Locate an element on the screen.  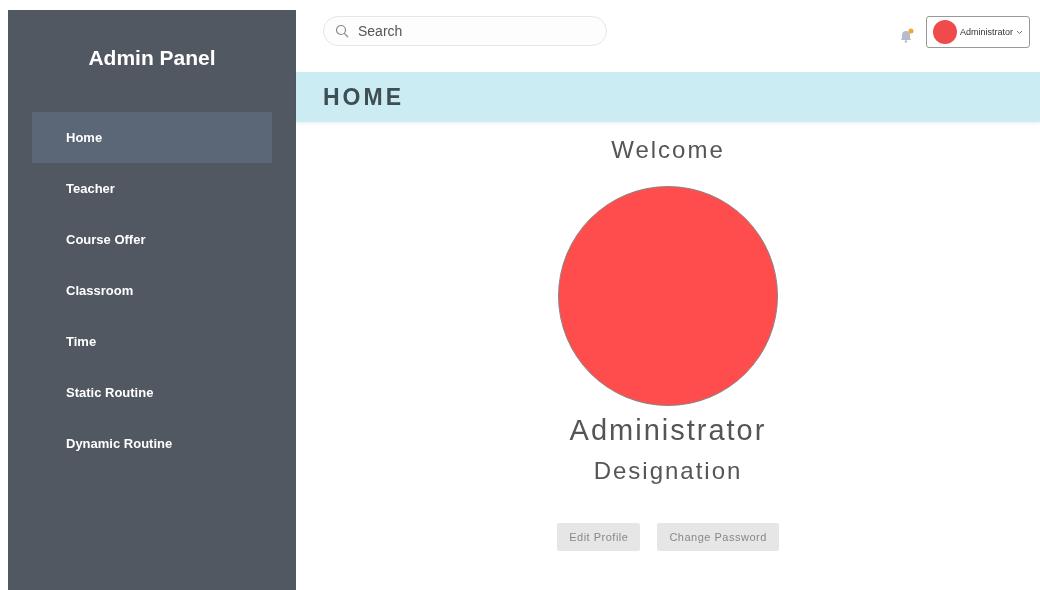
page-title: HOME is located at coordinates (363, 97).